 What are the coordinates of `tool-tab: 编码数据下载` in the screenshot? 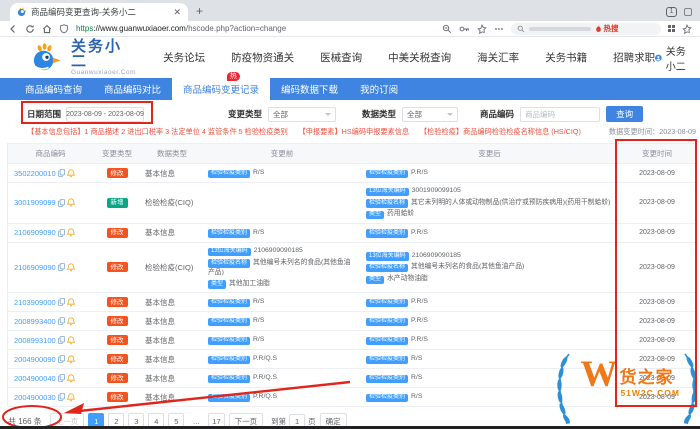 It's located at (309, 89).